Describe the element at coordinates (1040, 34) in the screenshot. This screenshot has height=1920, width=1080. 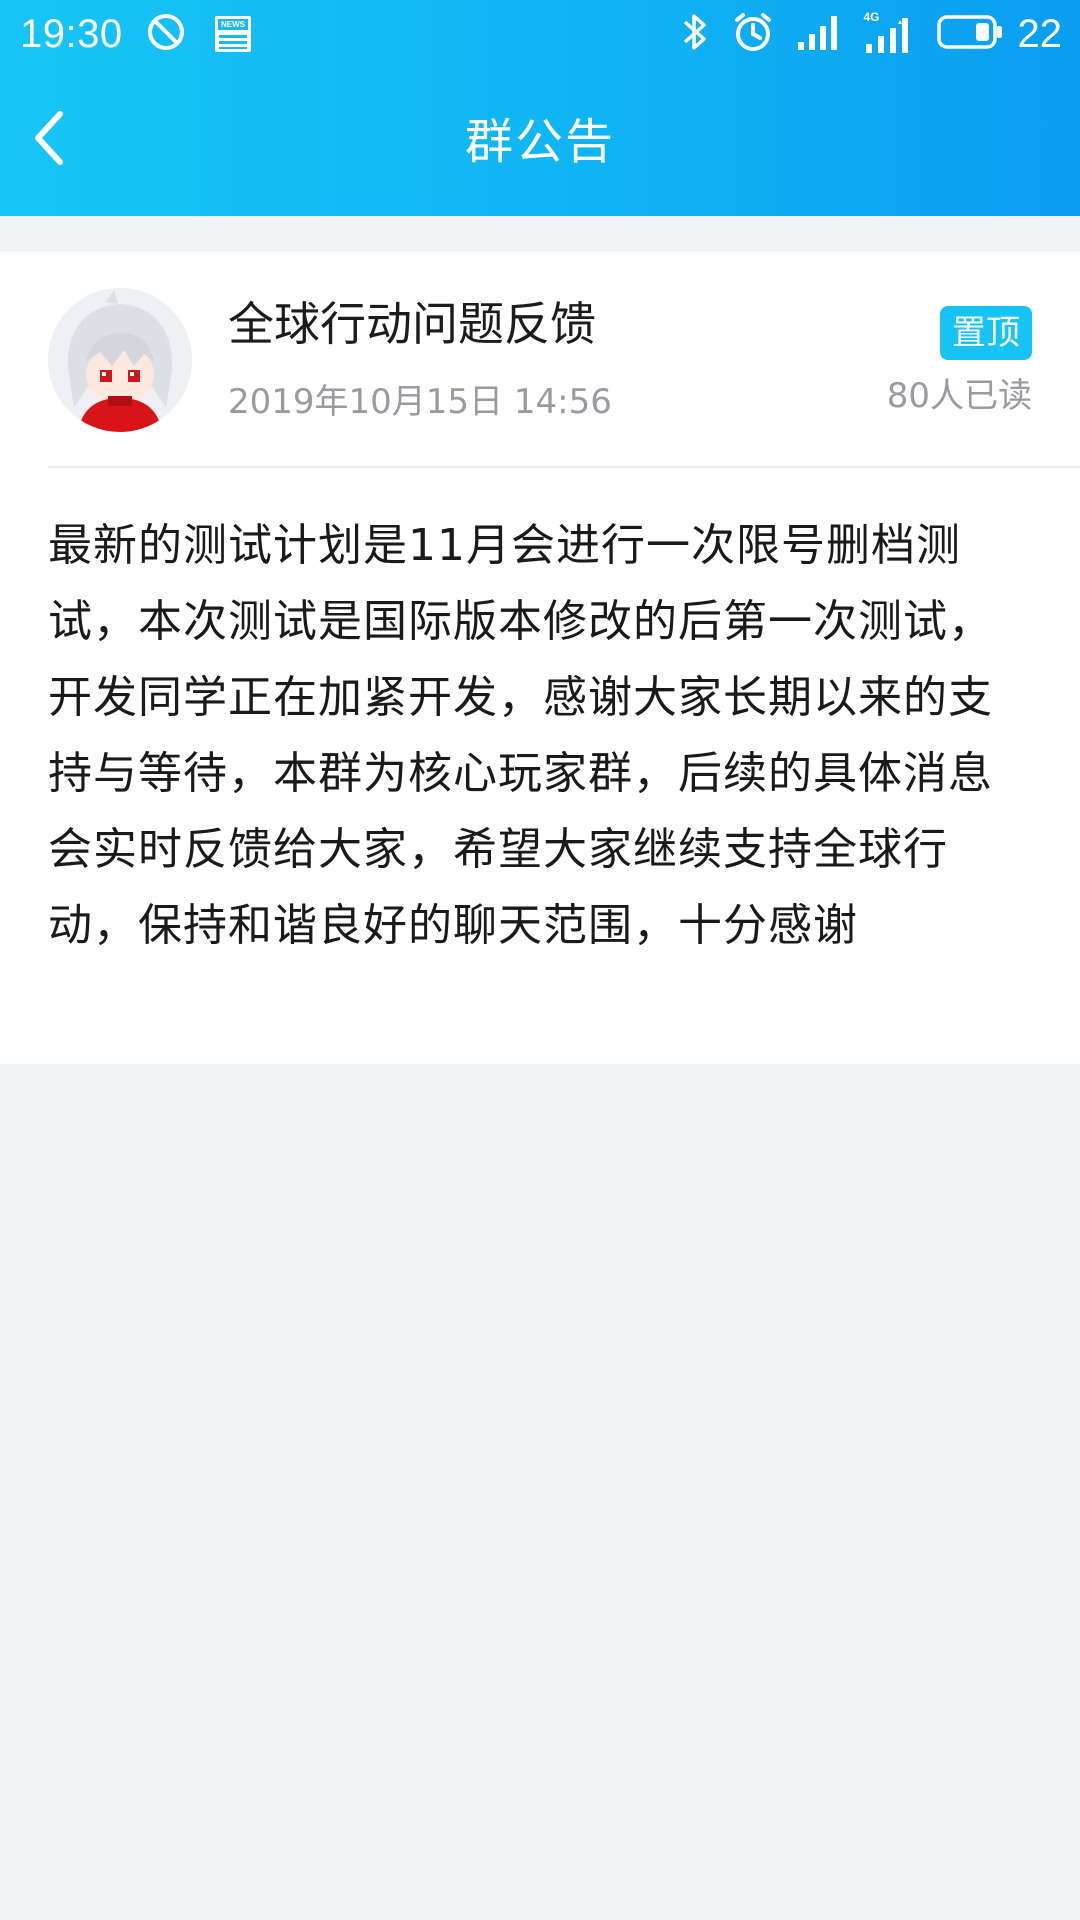
I see `battery-level: 22` at that location.